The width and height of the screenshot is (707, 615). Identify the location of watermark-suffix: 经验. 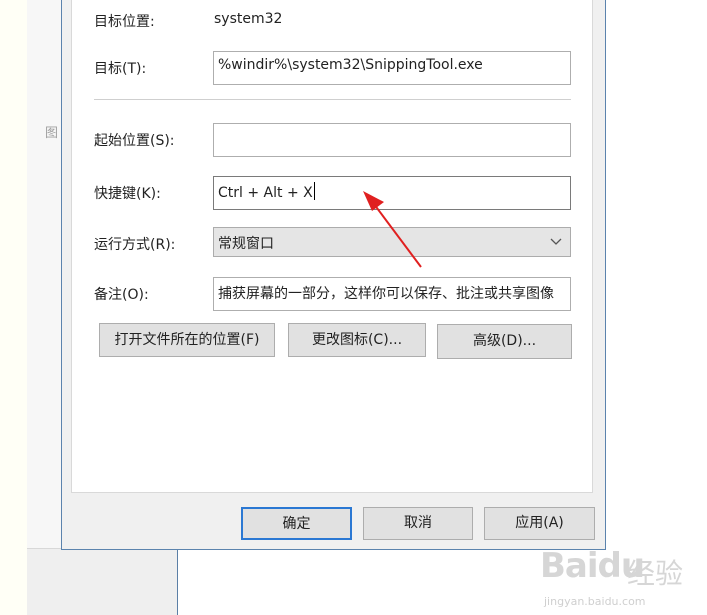
(655, 573).